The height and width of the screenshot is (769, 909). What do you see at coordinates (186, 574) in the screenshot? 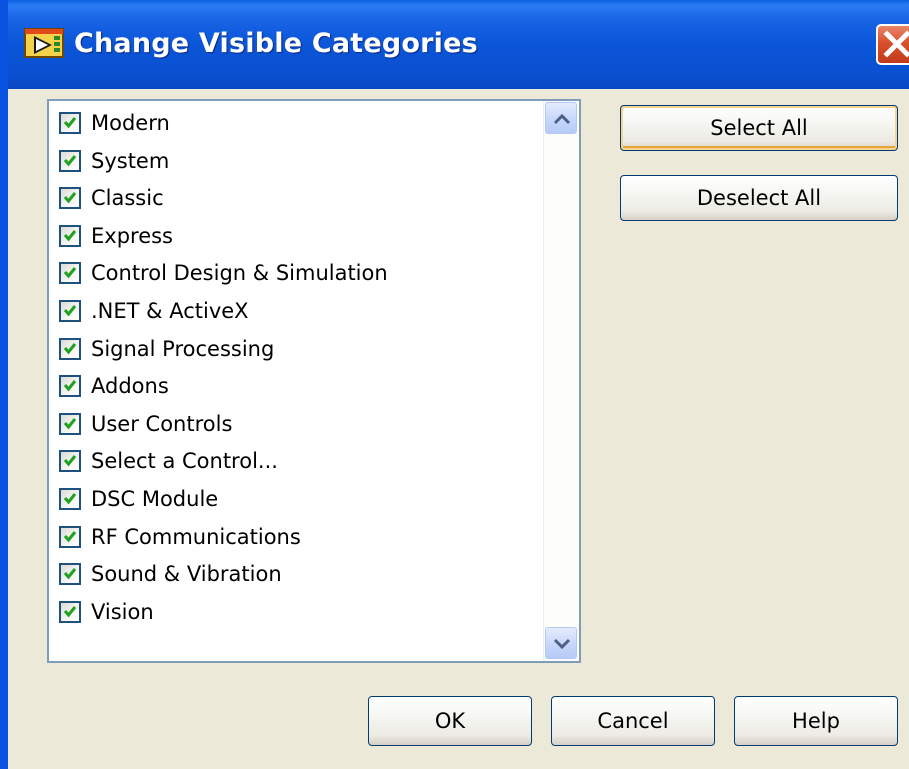
I see `category-label: Sound & Vibration` at bounding box center [186, 574].